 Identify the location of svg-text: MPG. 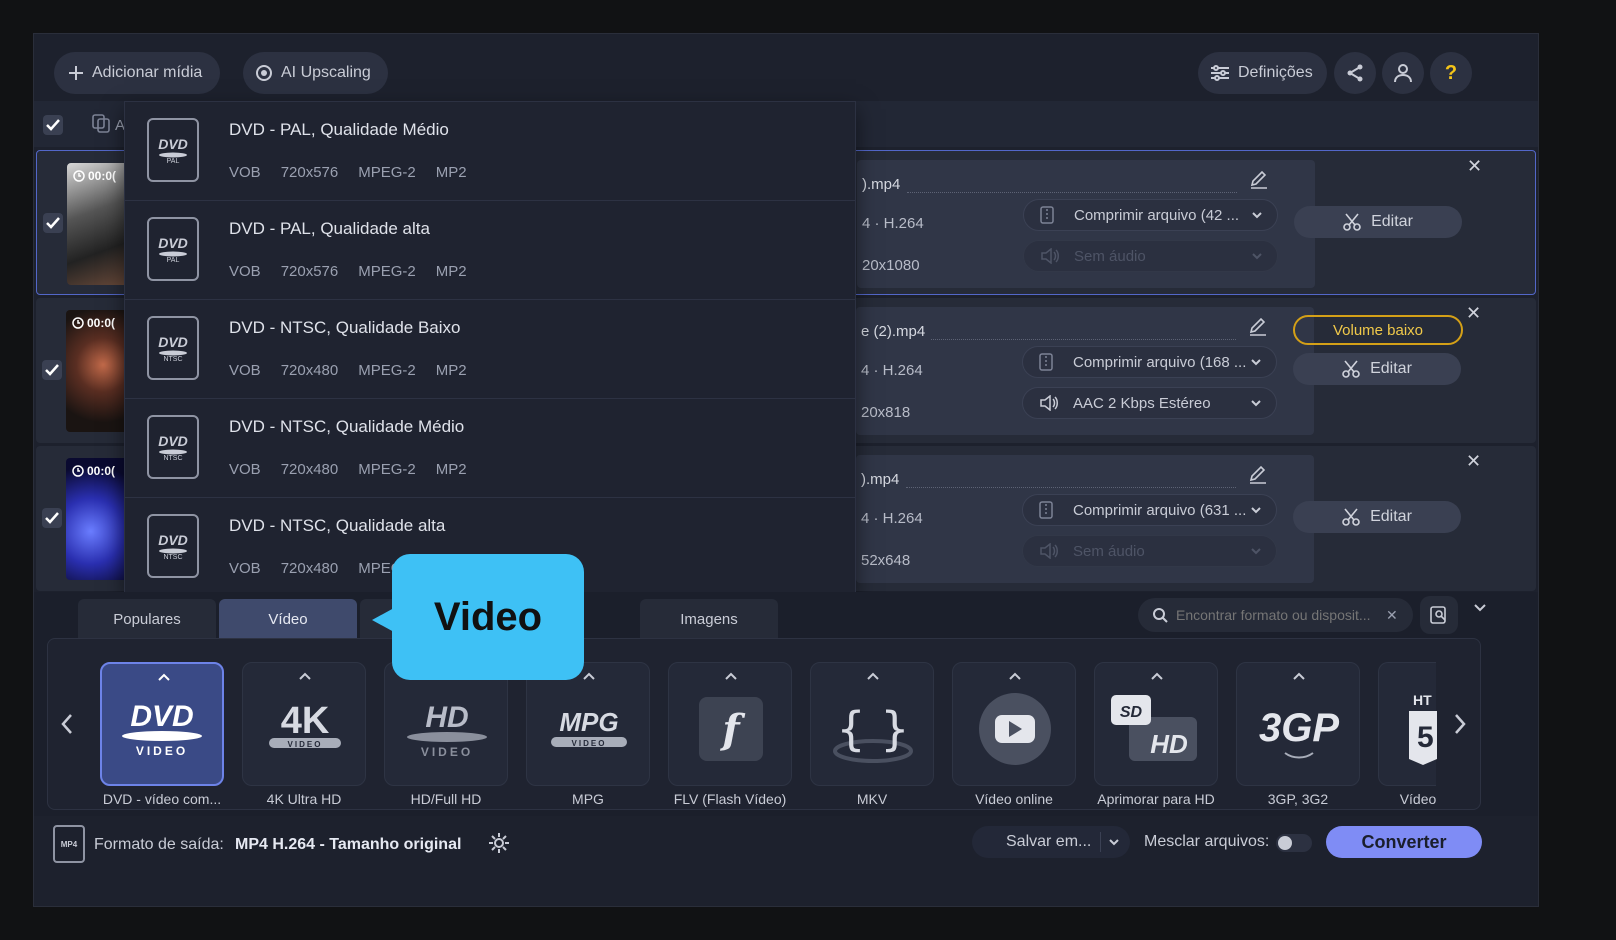
(588, 722).